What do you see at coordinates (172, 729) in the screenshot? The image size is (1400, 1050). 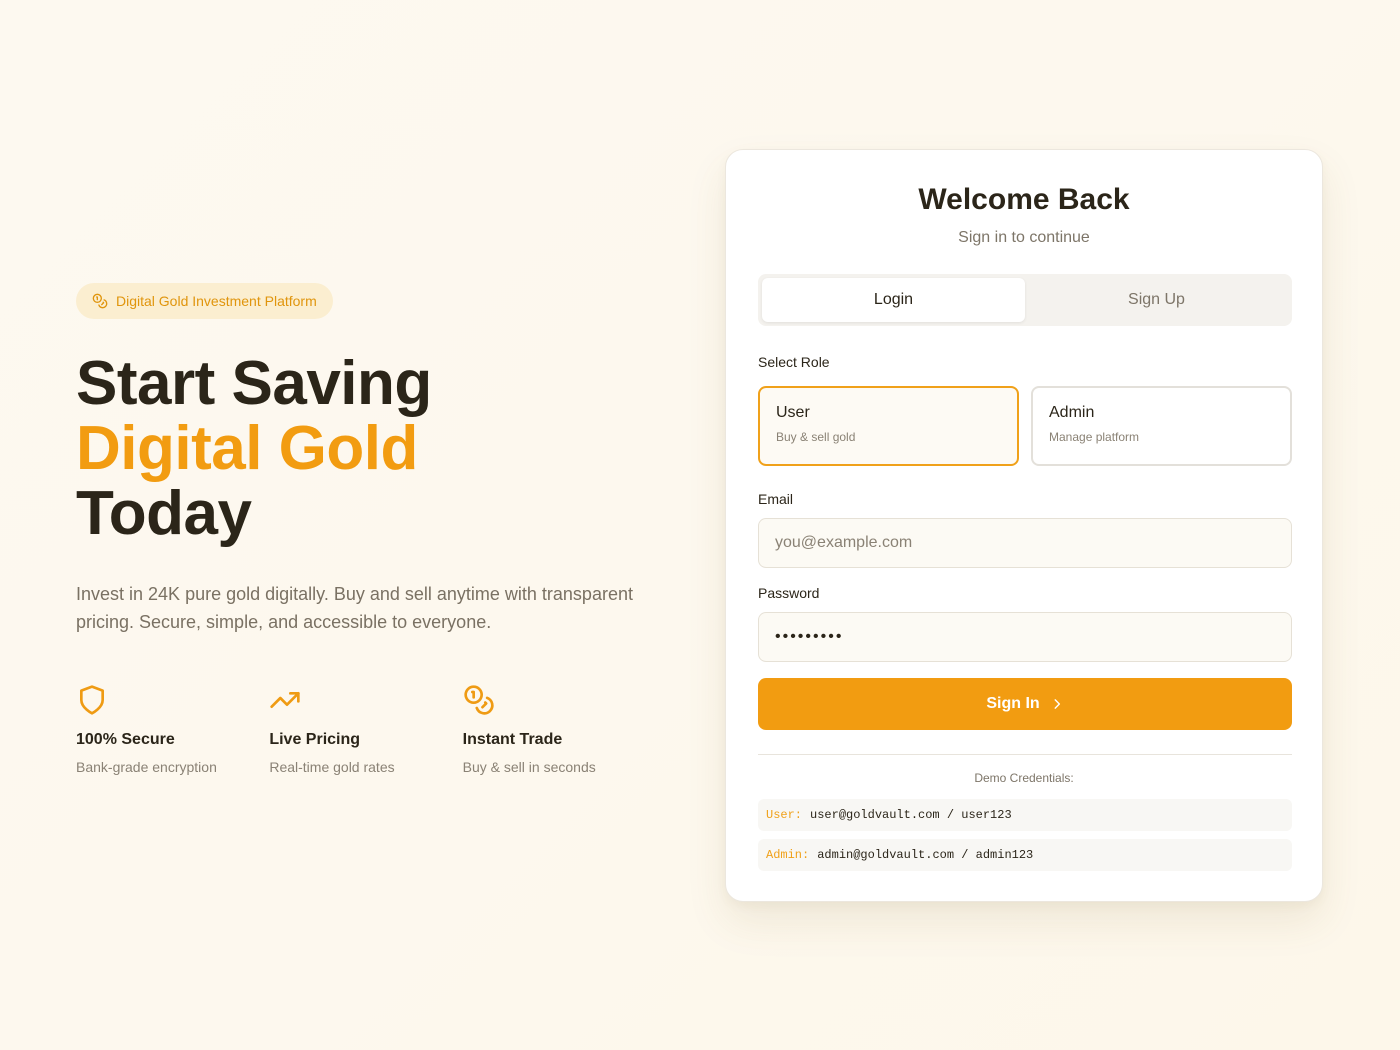 I see `feature-secure: 100% Secure Bank-grade encryption` at bounding box center [172, 729].